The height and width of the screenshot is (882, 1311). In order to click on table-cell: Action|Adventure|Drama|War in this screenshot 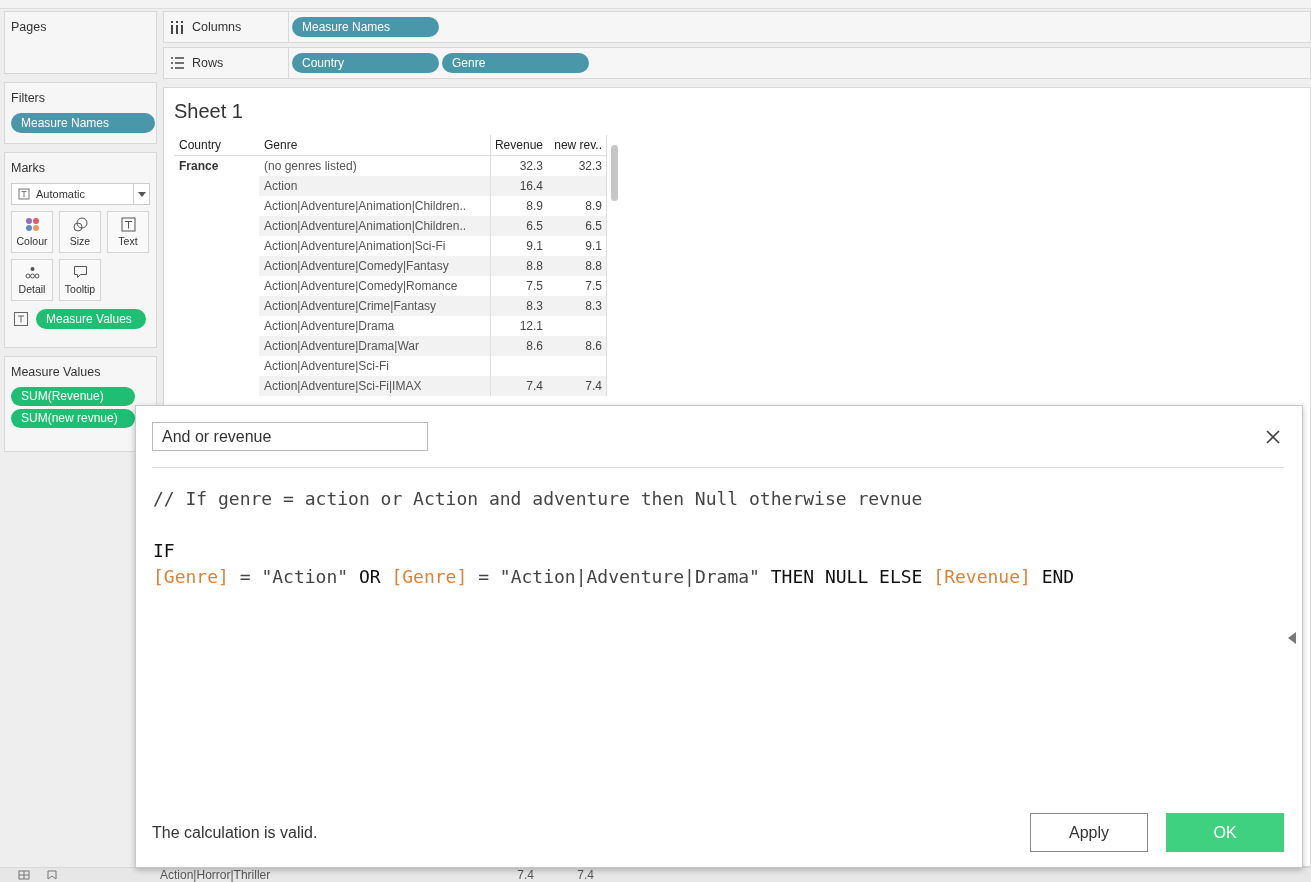, I will do `click(375, 346)`.